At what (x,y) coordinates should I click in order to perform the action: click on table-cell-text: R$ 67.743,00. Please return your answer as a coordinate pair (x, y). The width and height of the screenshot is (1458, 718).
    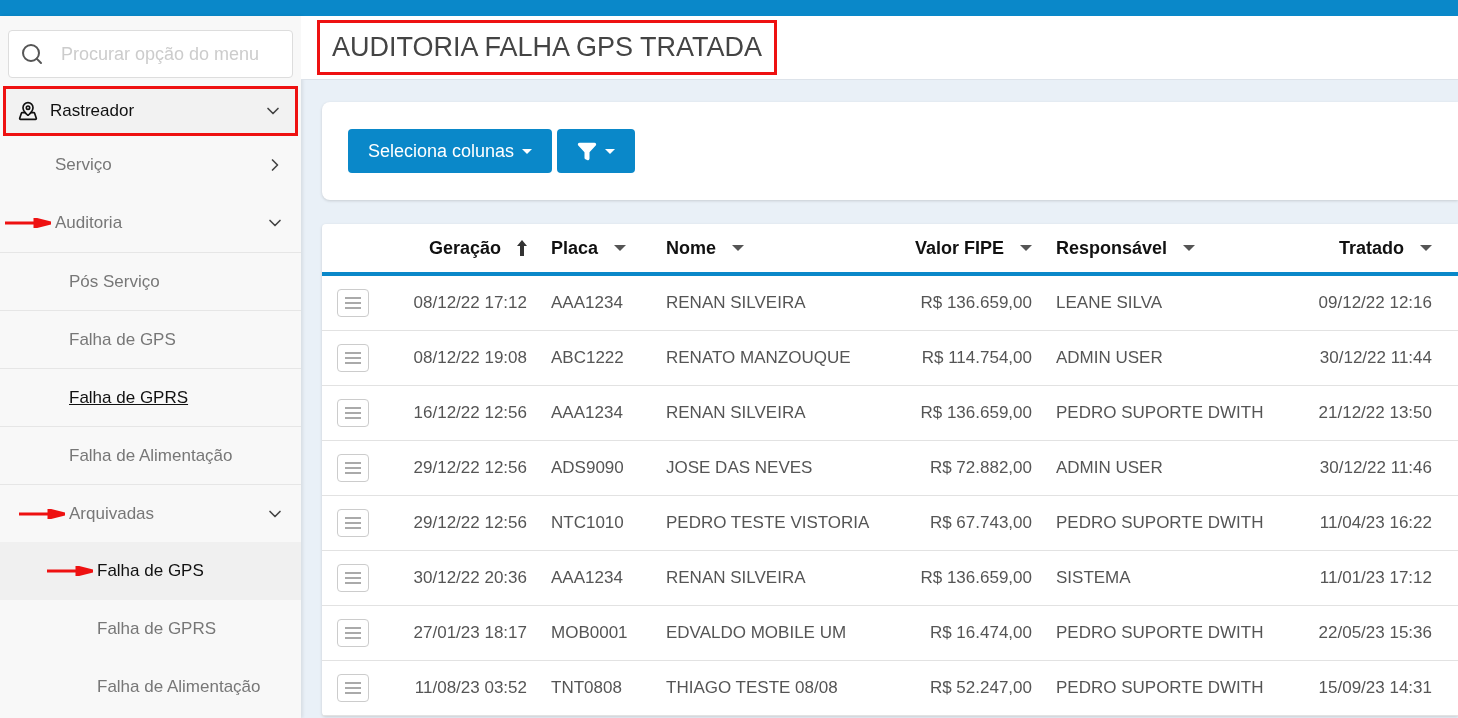
    Looking at the image, I should click on (980, 523).